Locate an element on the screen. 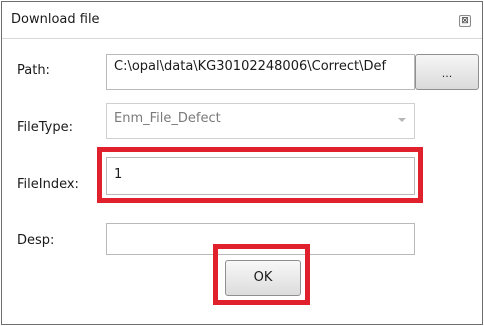 This screenshot has height=326, width=484. fileindex-highlight-box is located at coordinates (260, 175).